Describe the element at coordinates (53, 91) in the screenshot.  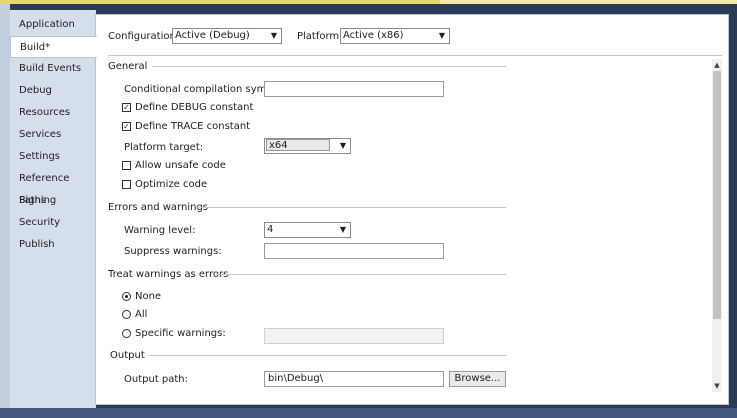
I see `sidebar-item-debug: Debug` at that location.